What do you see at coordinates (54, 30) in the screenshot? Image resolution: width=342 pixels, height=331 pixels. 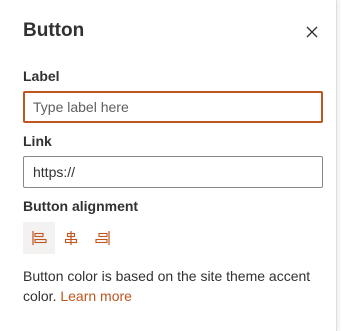 I see `panel-title: Button` at bounding box center [54, 30].